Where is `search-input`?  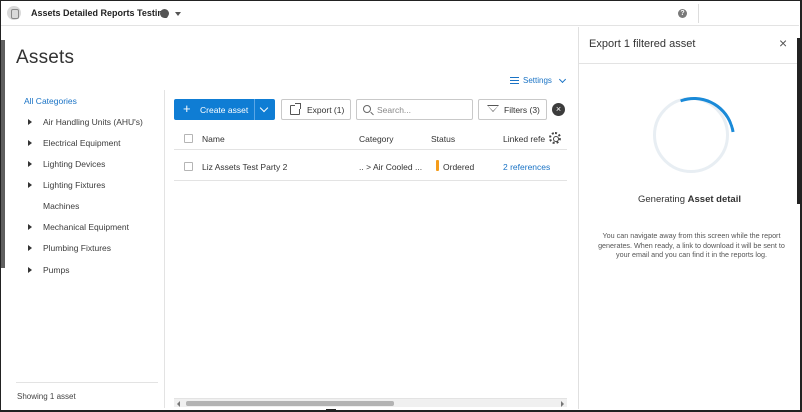 search-input is located at coordinates (423, 110).